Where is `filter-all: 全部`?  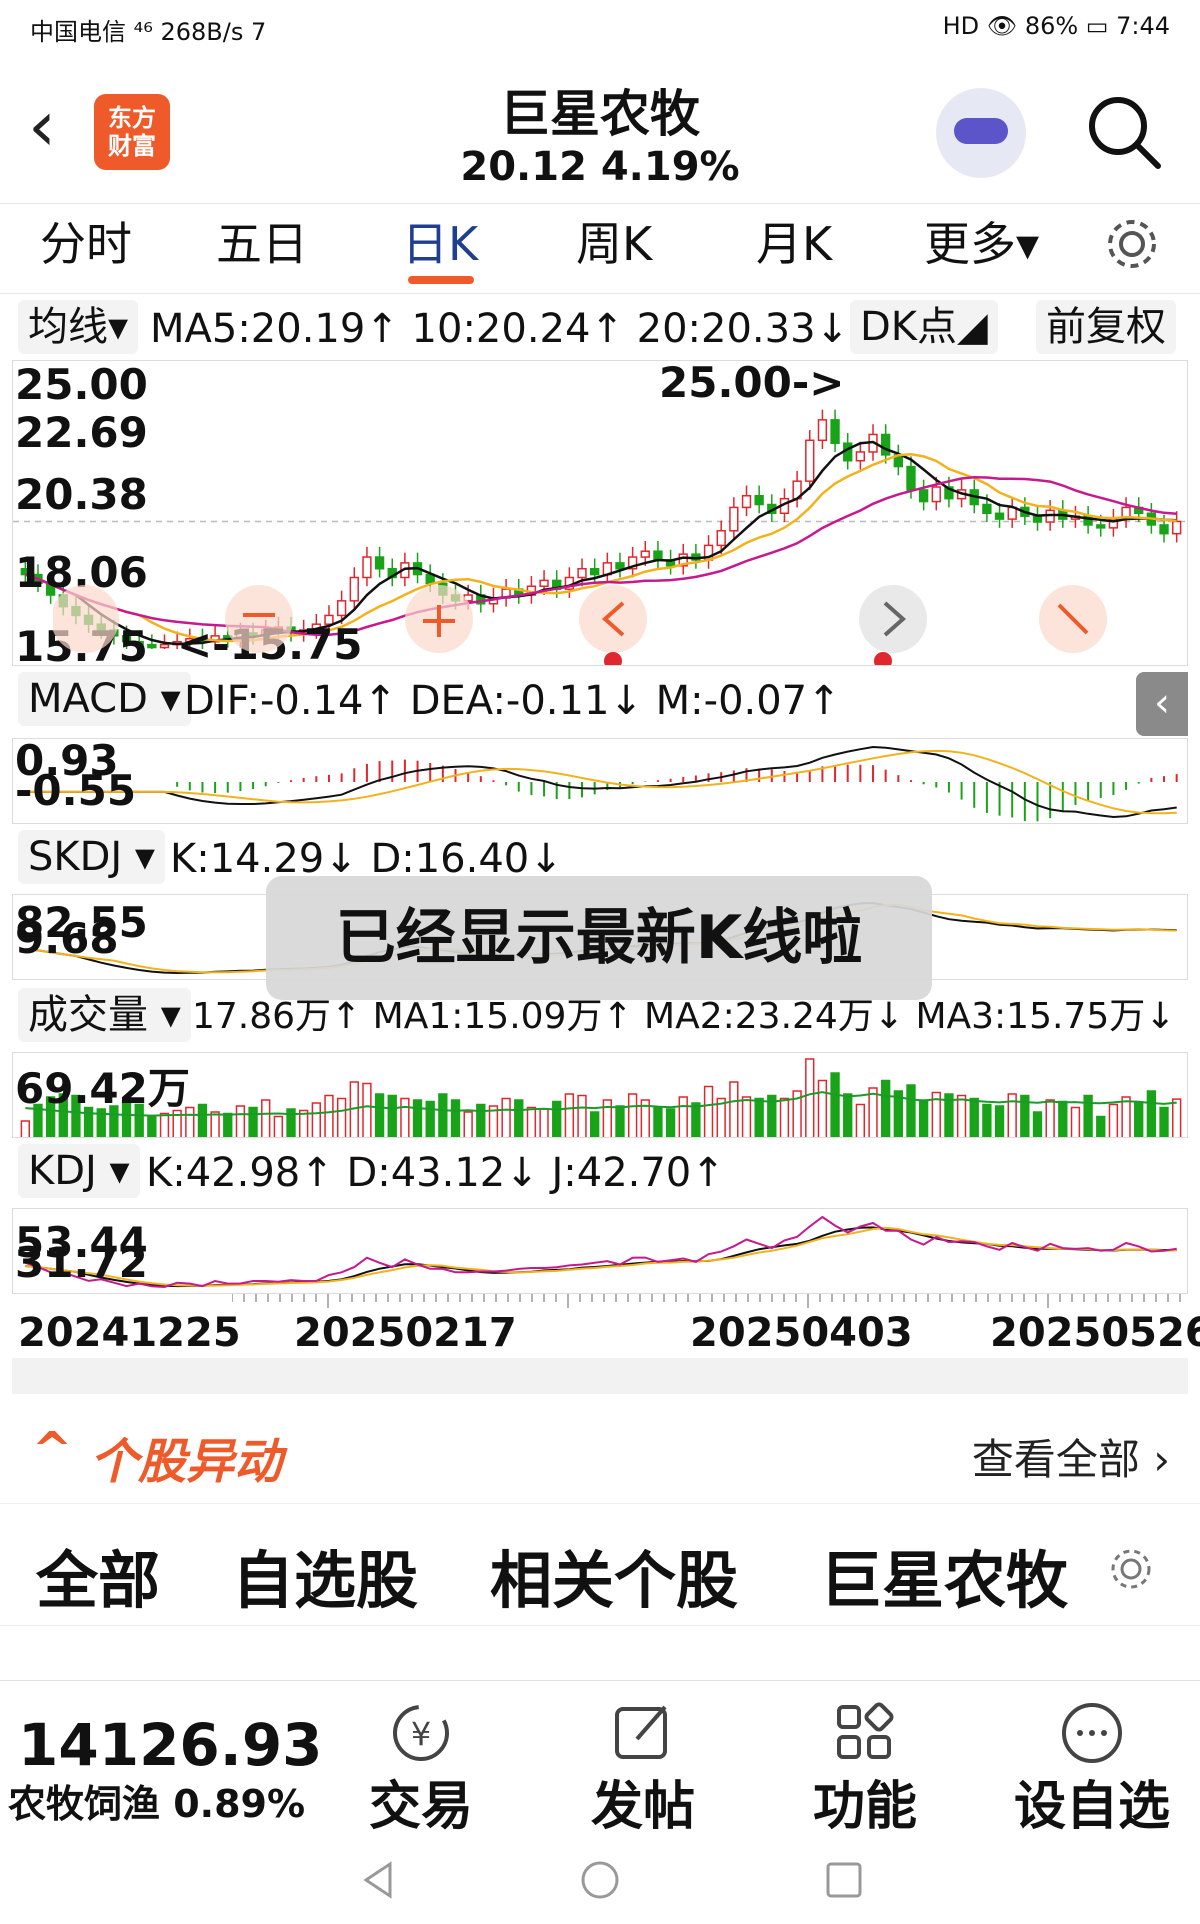
filter-all: 全部 is located at coordinates (98, 1575).